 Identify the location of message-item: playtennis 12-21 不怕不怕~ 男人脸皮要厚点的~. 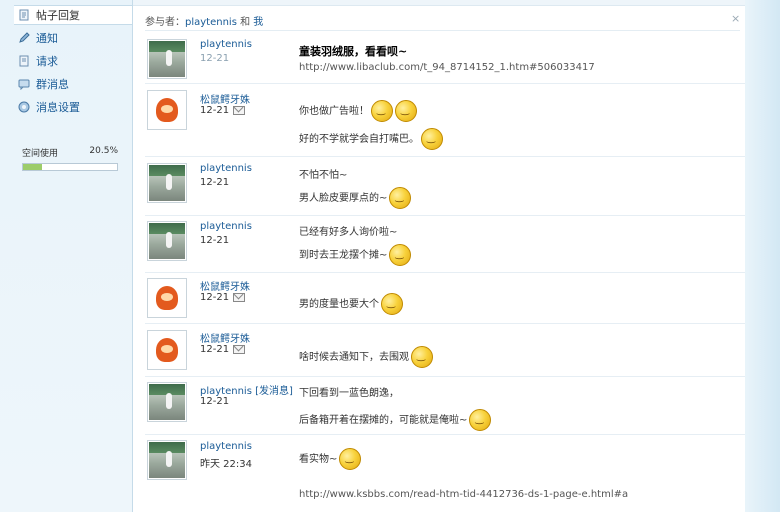
(445, 186).